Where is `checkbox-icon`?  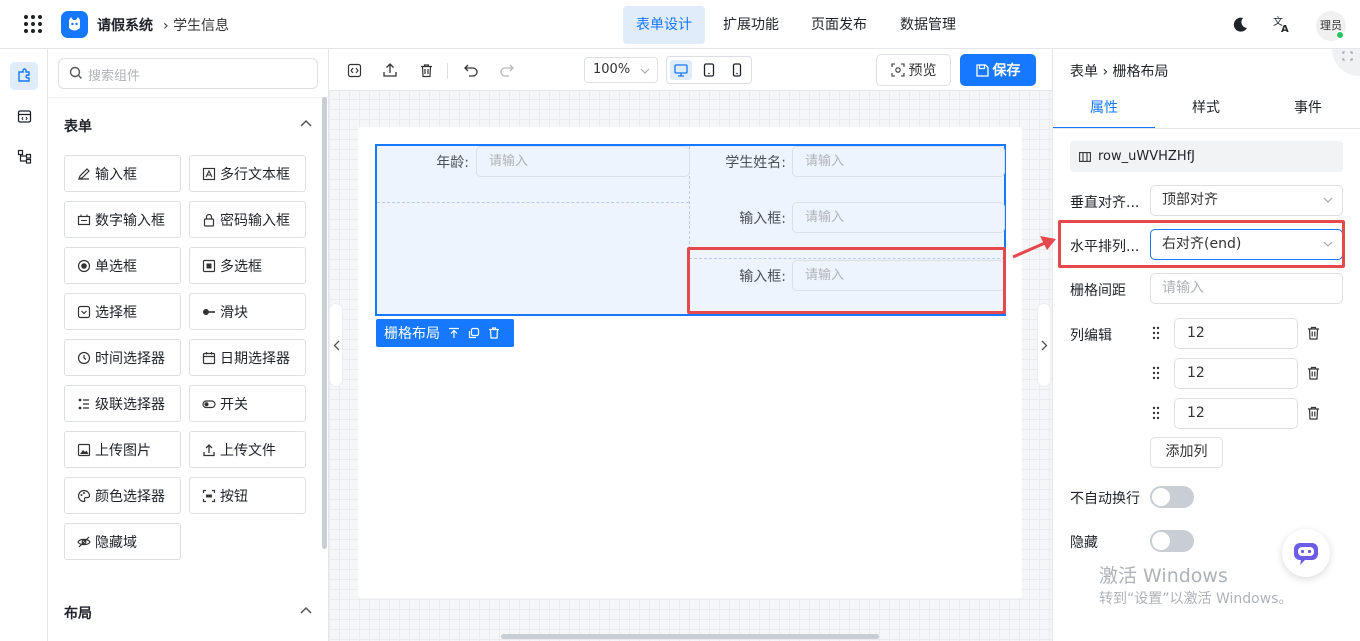
checkbox-icon is located at coordinates (209, 266).